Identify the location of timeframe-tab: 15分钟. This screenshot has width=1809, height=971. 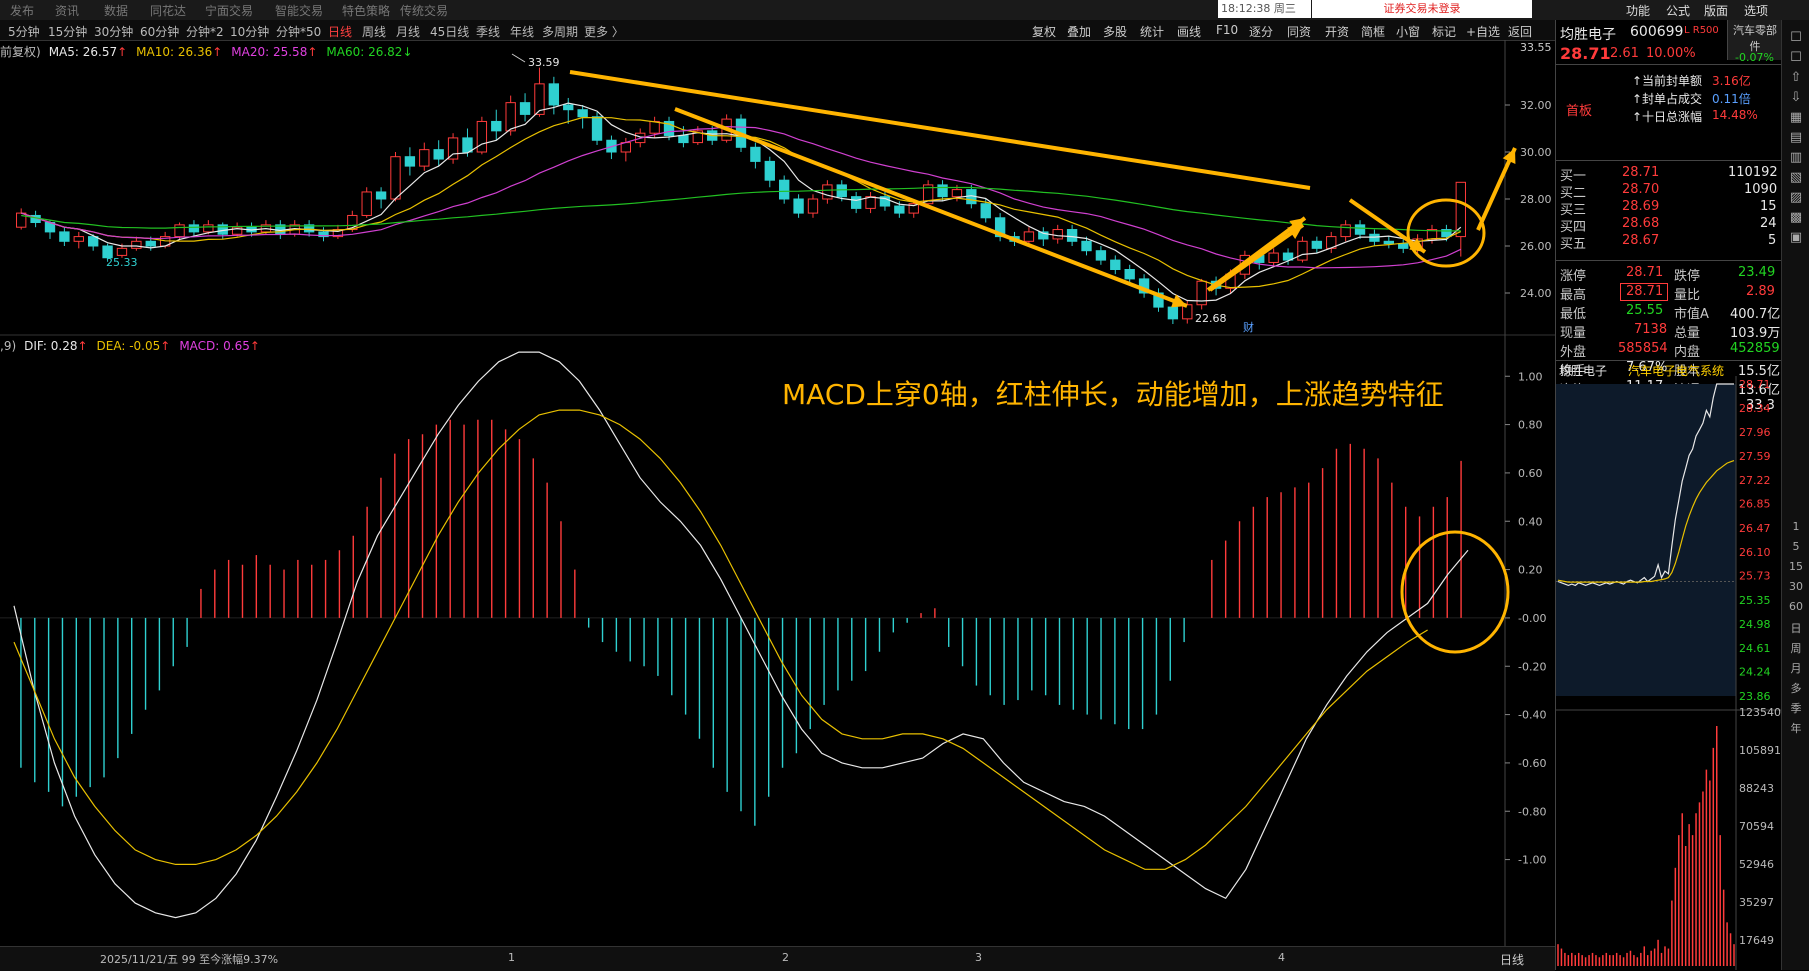
(67, 31).